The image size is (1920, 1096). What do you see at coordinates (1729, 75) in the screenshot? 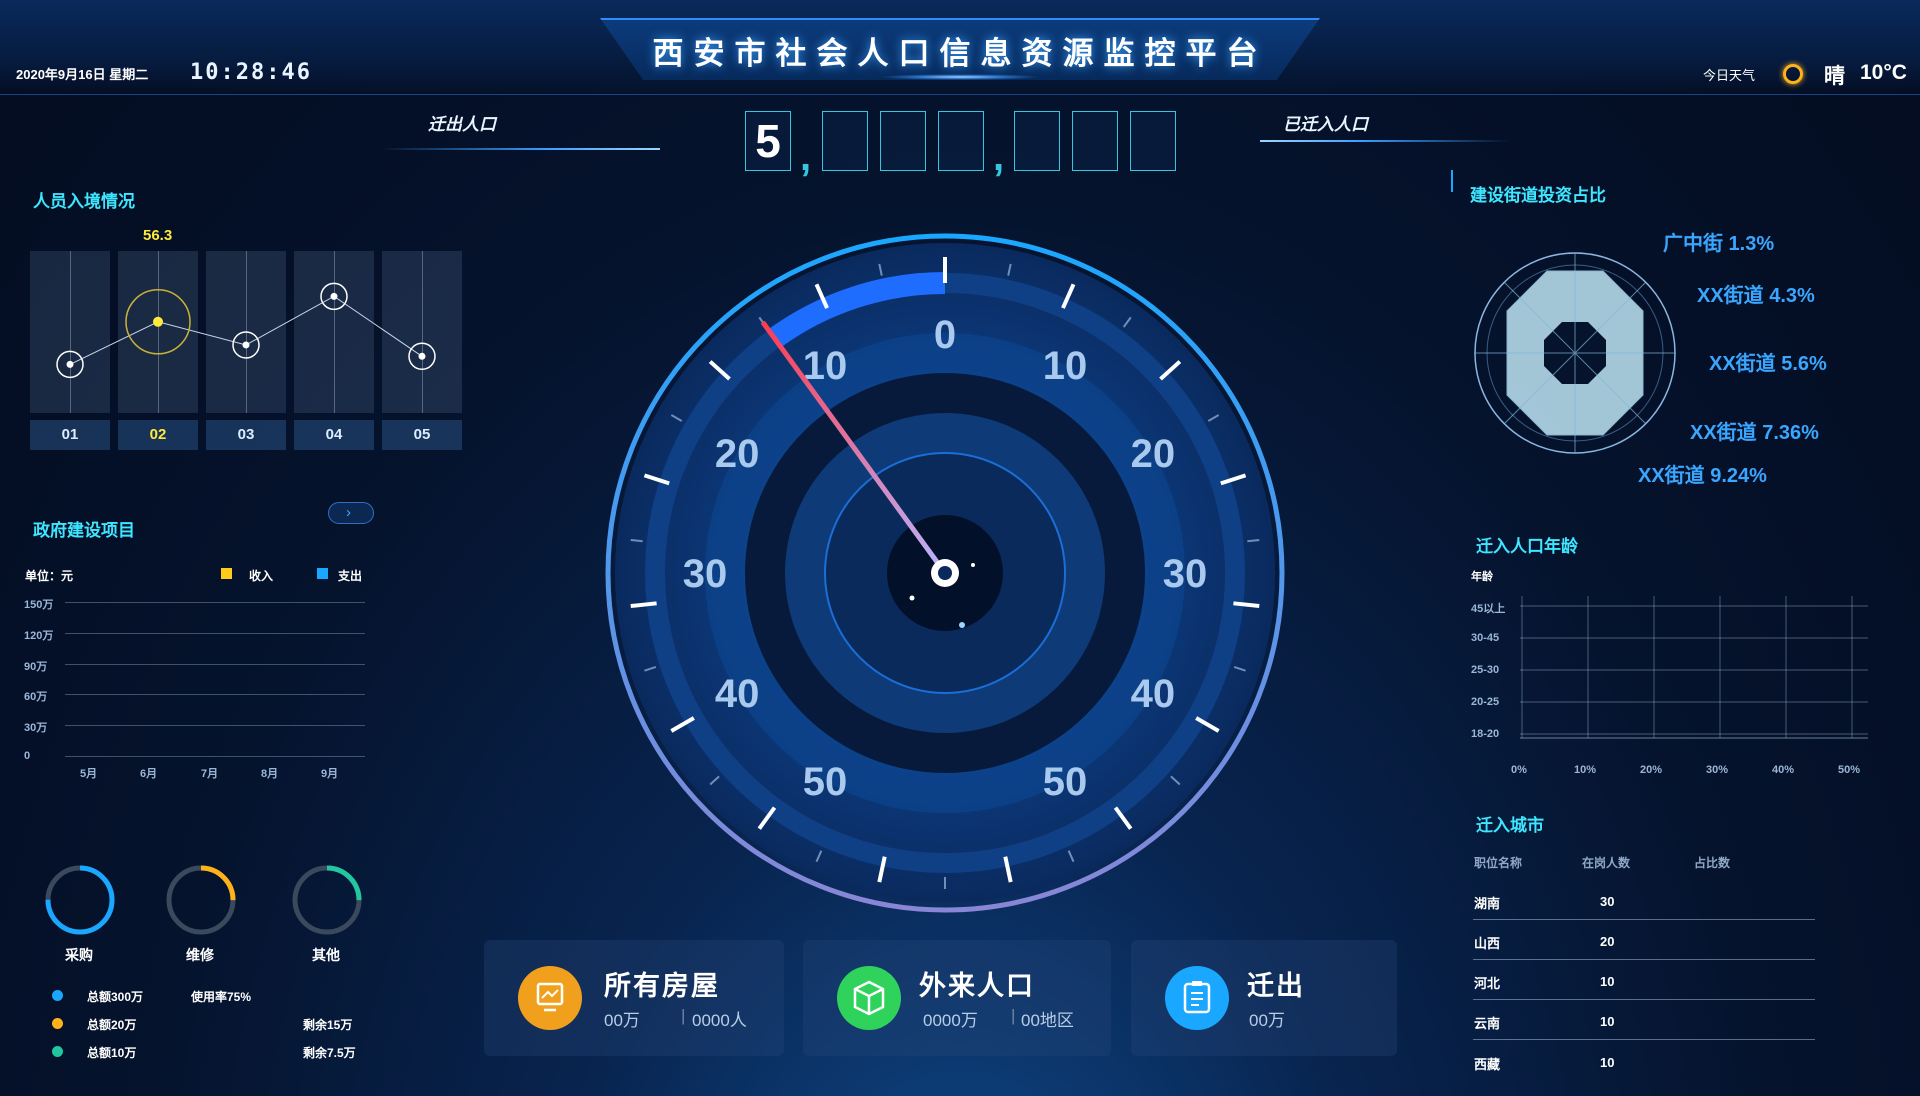
I see `weather-label: 今日天气` at bounding box center [1729, 75].